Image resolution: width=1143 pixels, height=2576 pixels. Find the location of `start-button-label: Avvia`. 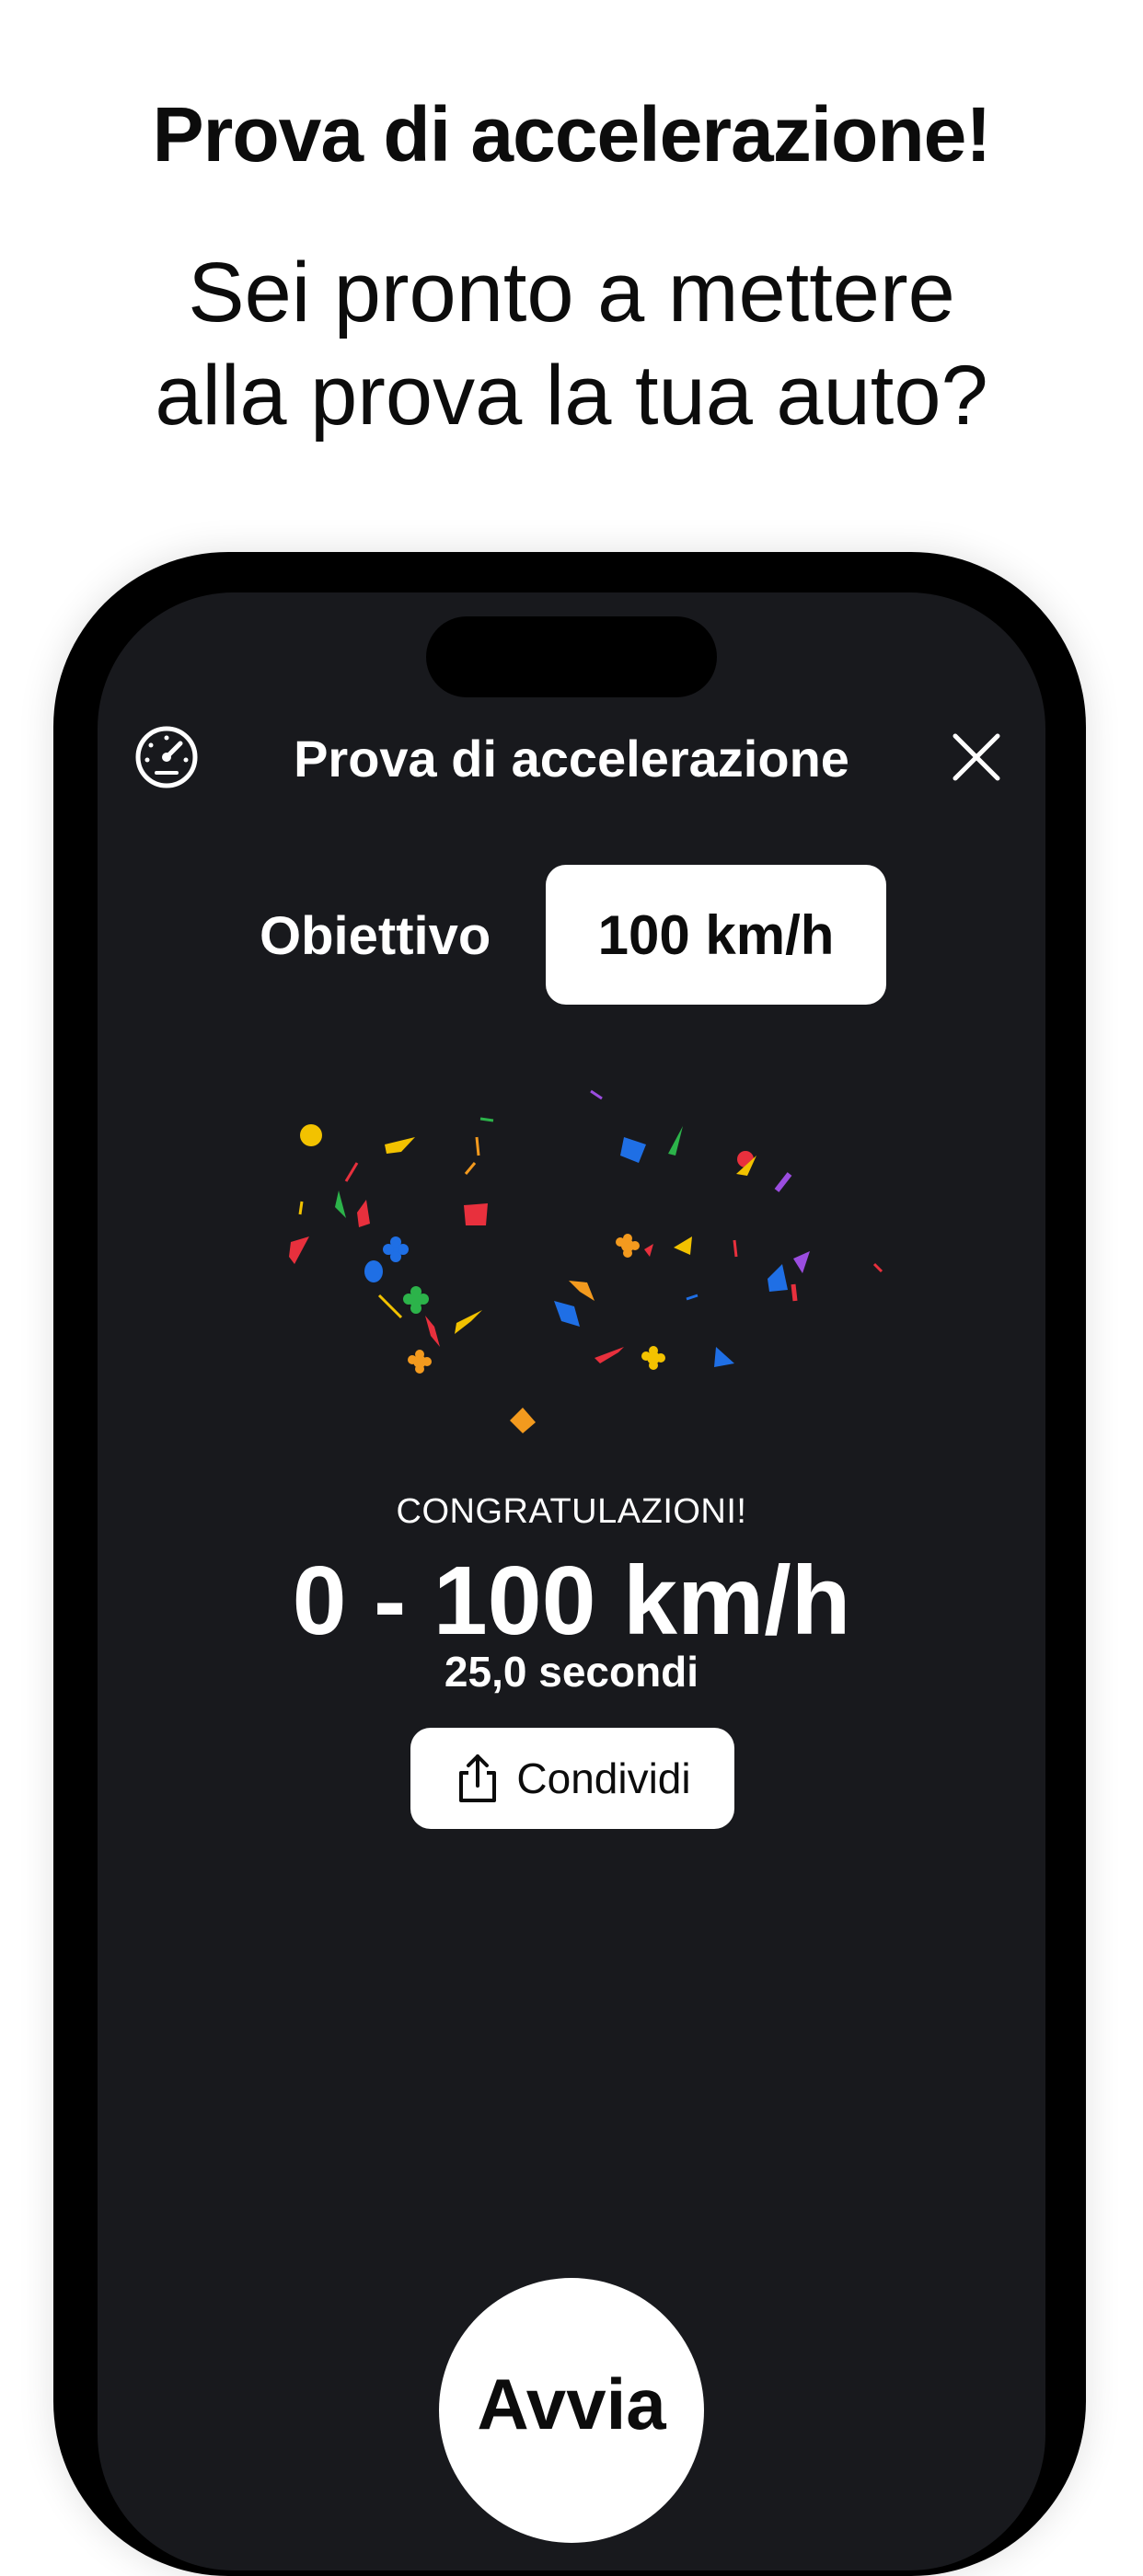

start-button-label: Avvia is located at coordinates (571, 2403).